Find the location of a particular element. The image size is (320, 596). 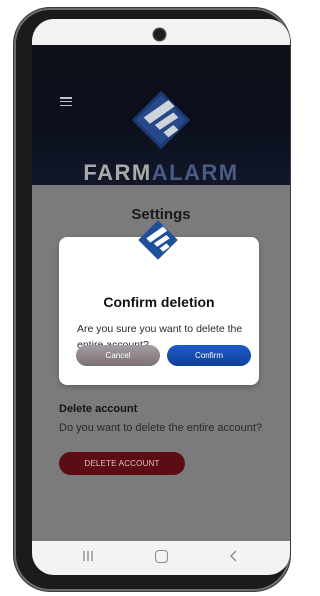

recent-apps-icon is located at coordinates (88, 556).